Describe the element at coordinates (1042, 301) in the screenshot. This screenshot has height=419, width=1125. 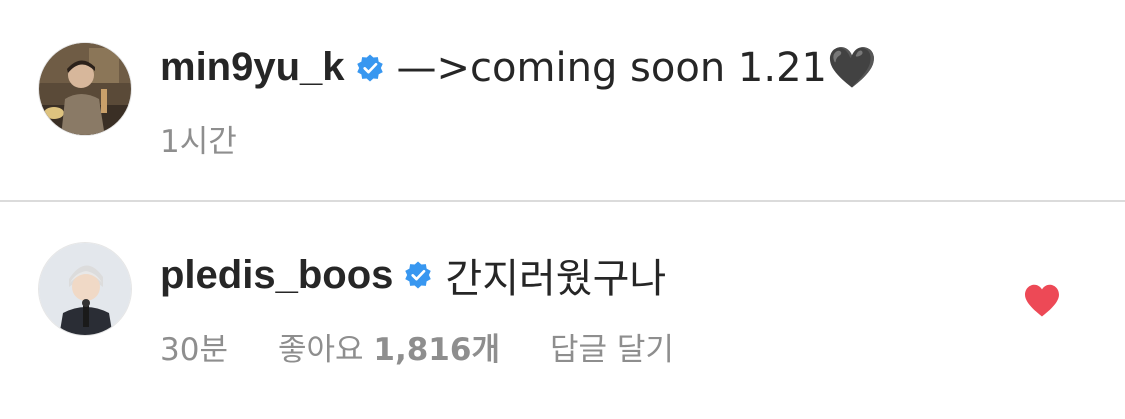
I see `heart-icon` at that location.